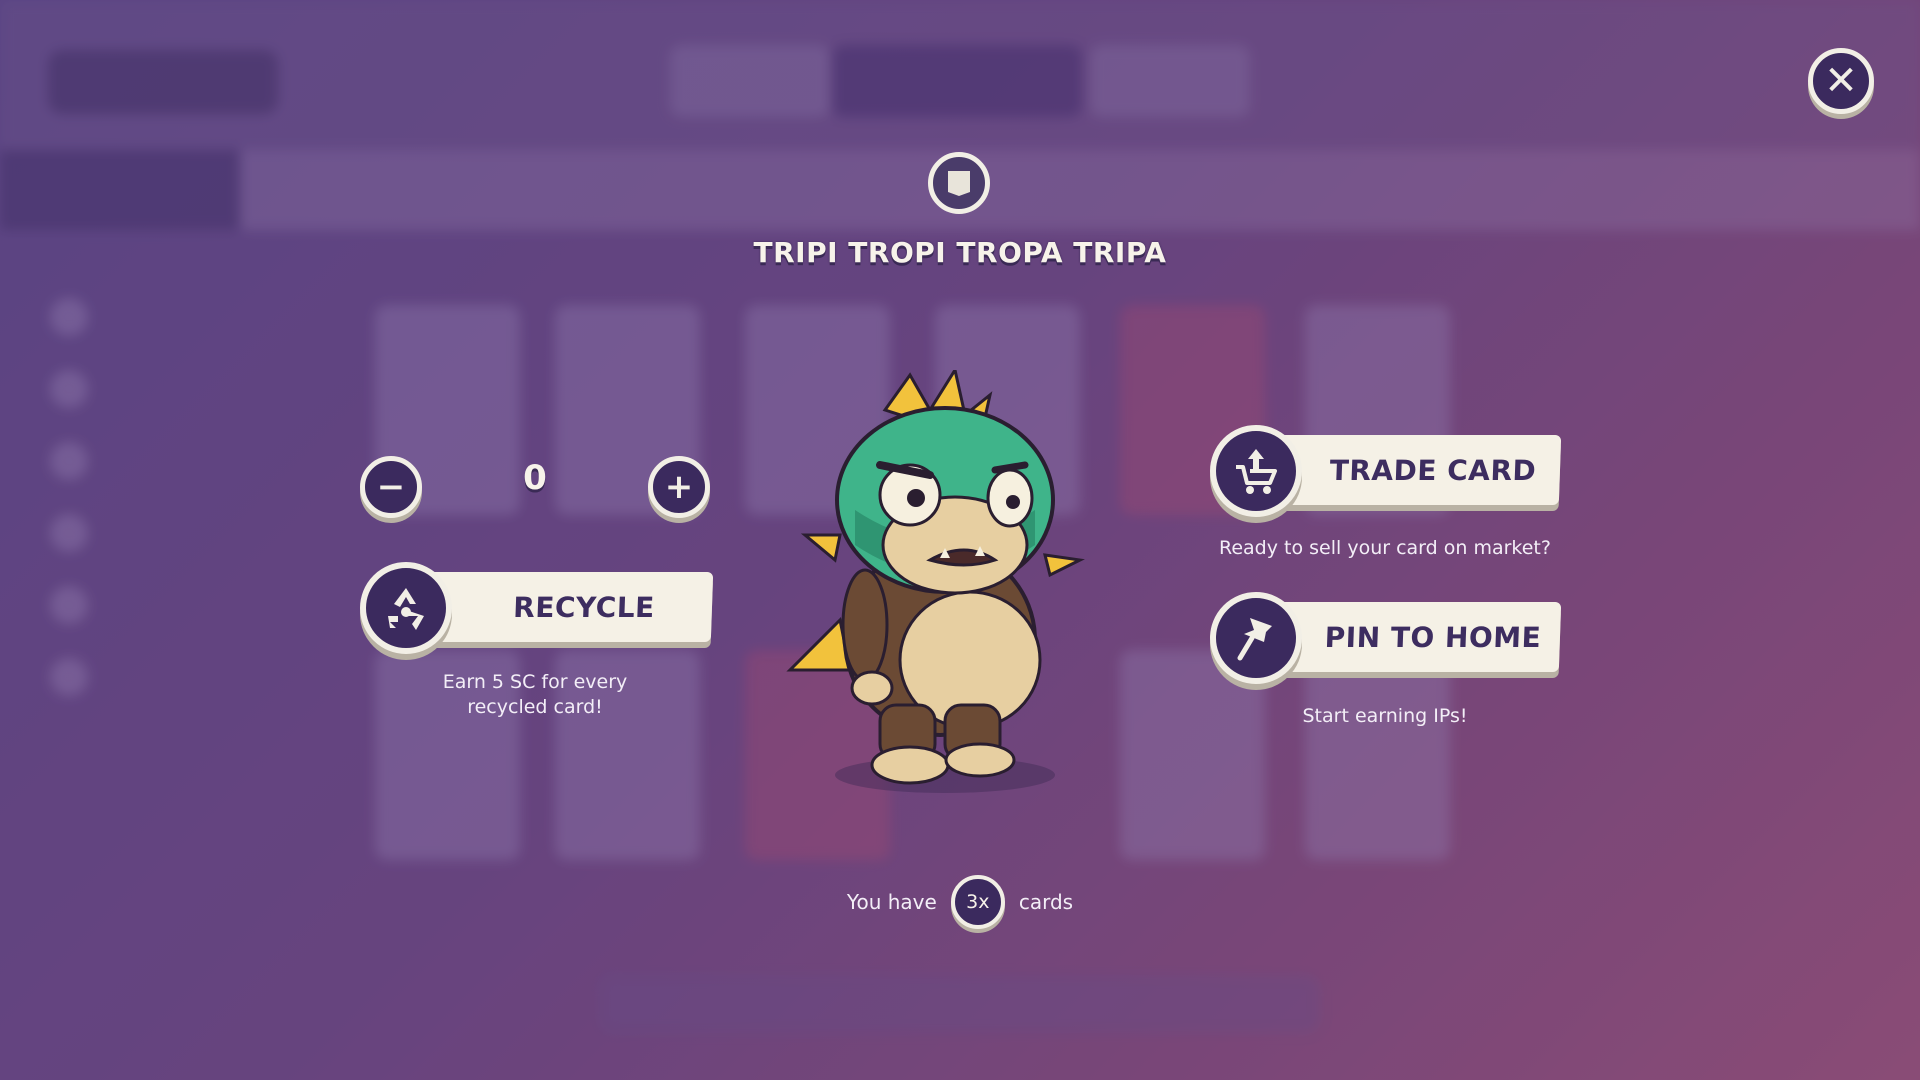  What do you see at coordinates (1256, 638) in the screenshot?
I see `pin-icon` at bounding box center [1256, 638].